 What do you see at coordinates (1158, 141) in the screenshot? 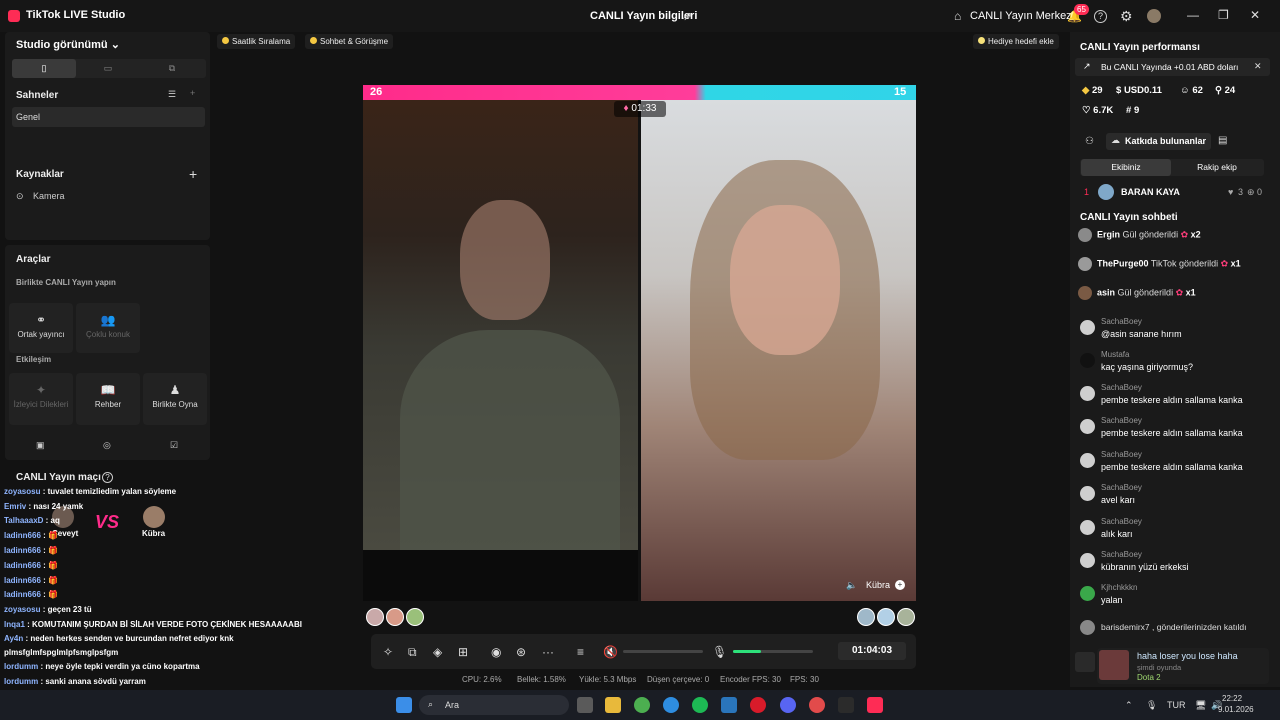
I see `contributors-button: Katkıda bulunanlar` at bounding box center [1158, 141].